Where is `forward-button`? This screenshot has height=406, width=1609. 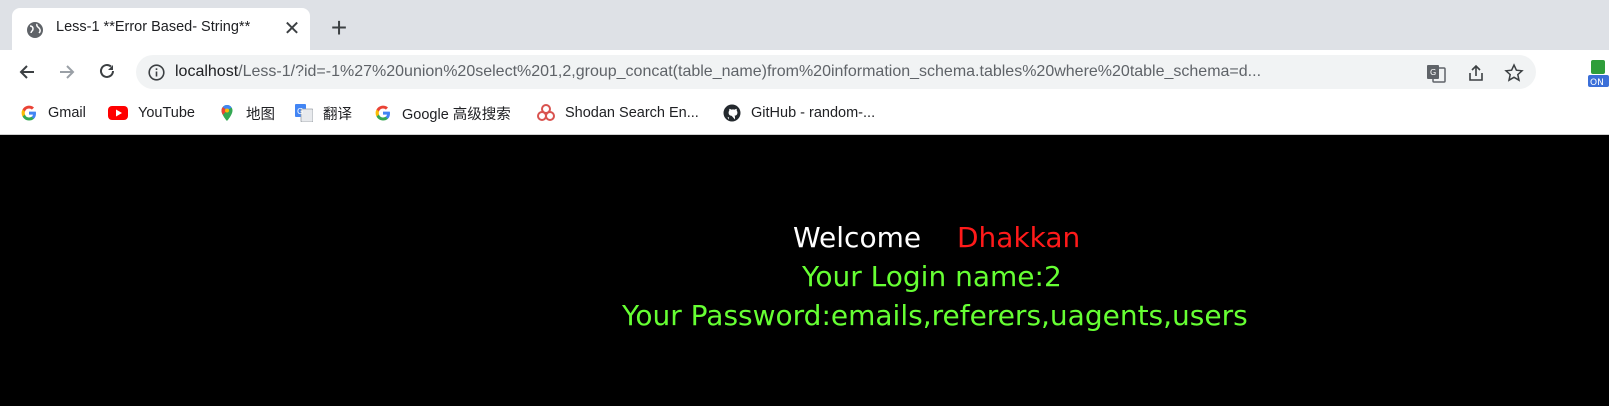 forward-button is located at coordinates (67, 72).